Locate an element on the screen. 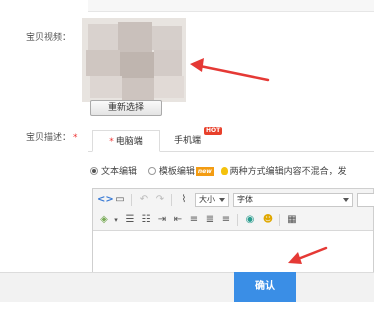  text-edit-radio is located at coordinates (94, 171).